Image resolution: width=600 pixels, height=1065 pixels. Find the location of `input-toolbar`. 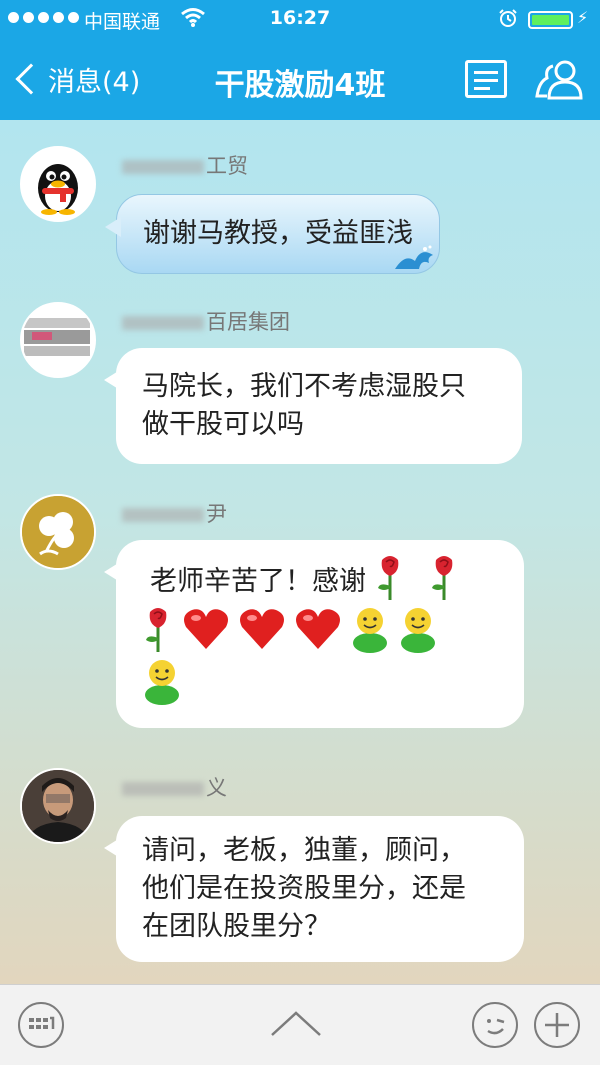

input-toolbar is located at coordinates (300, 1024).